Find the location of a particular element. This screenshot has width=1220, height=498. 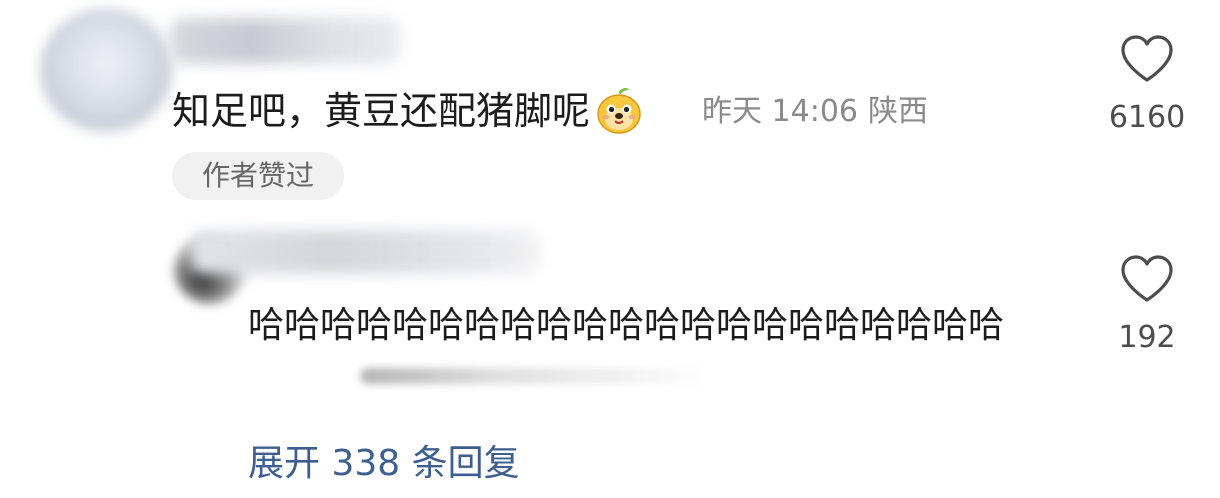

username is located at coordinates (285, 41).